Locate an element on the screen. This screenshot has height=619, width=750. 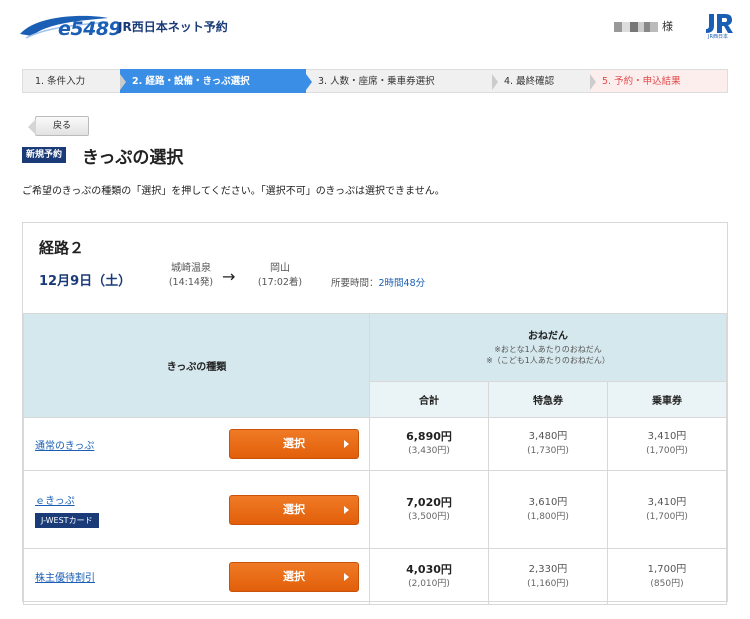
duration-value: 2時間48分 is located at coordinates (402, 283).